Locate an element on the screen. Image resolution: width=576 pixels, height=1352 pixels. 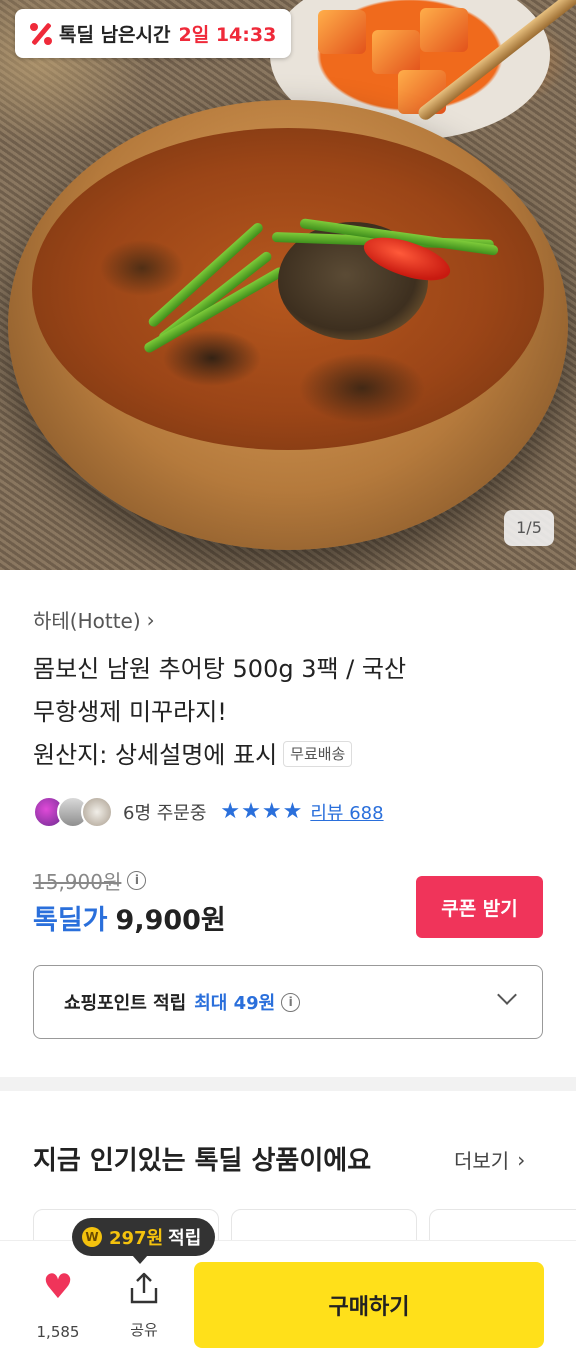
social-proof: 6명 주문중 ★ ★ ★ ★ 리뷰 688 is located at coordinates (208, 812).